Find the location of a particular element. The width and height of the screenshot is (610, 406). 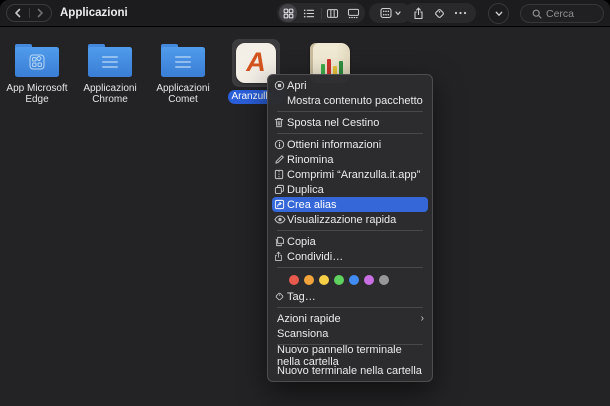

tag-yellow is located at coordinates (324, 280).